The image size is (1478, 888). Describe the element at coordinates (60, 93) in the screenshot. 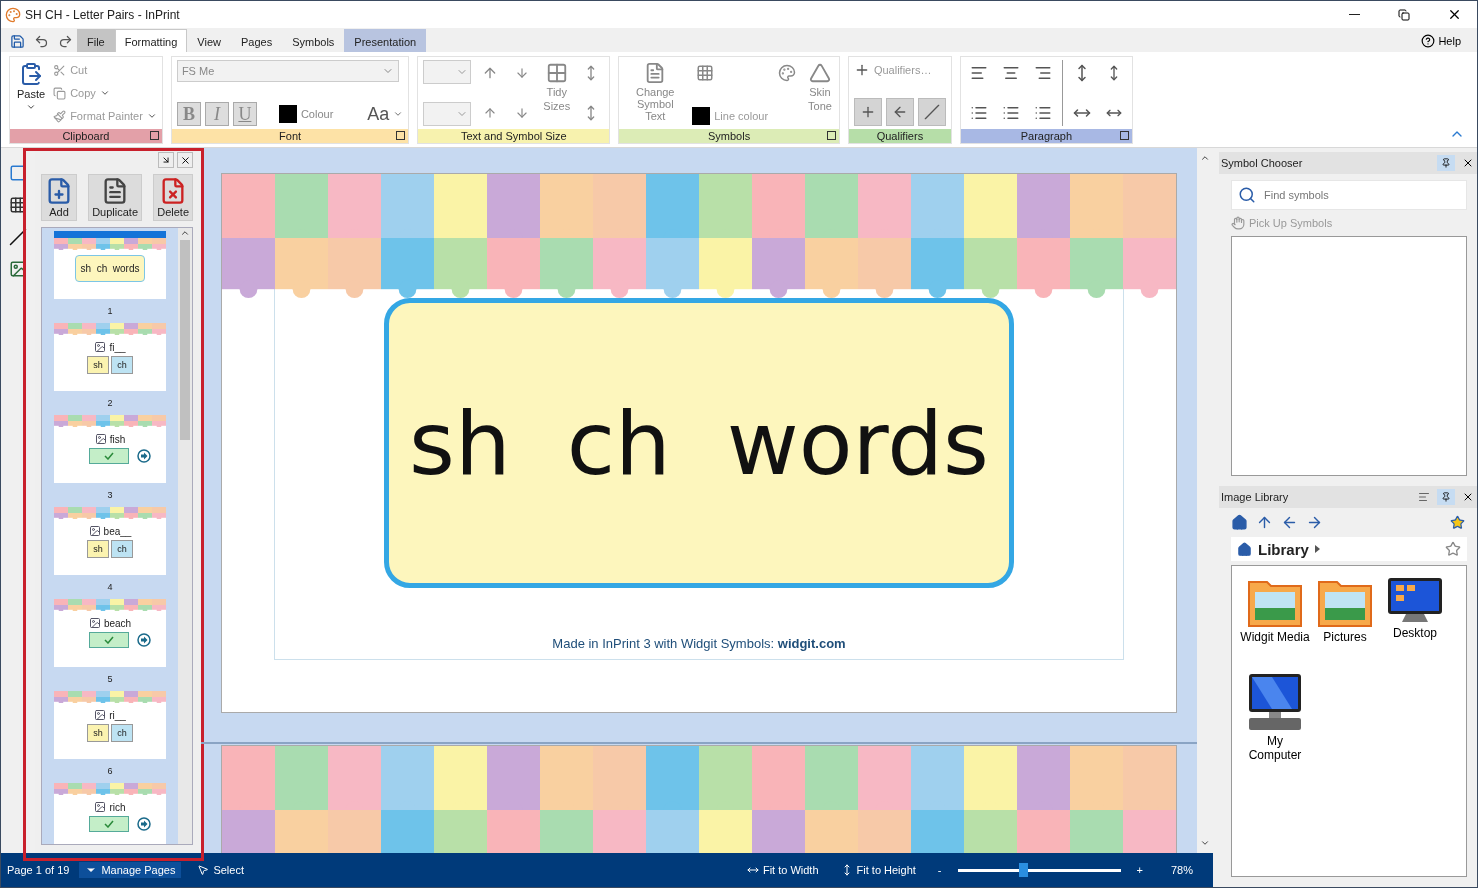

I see `copy-icon` at that location.